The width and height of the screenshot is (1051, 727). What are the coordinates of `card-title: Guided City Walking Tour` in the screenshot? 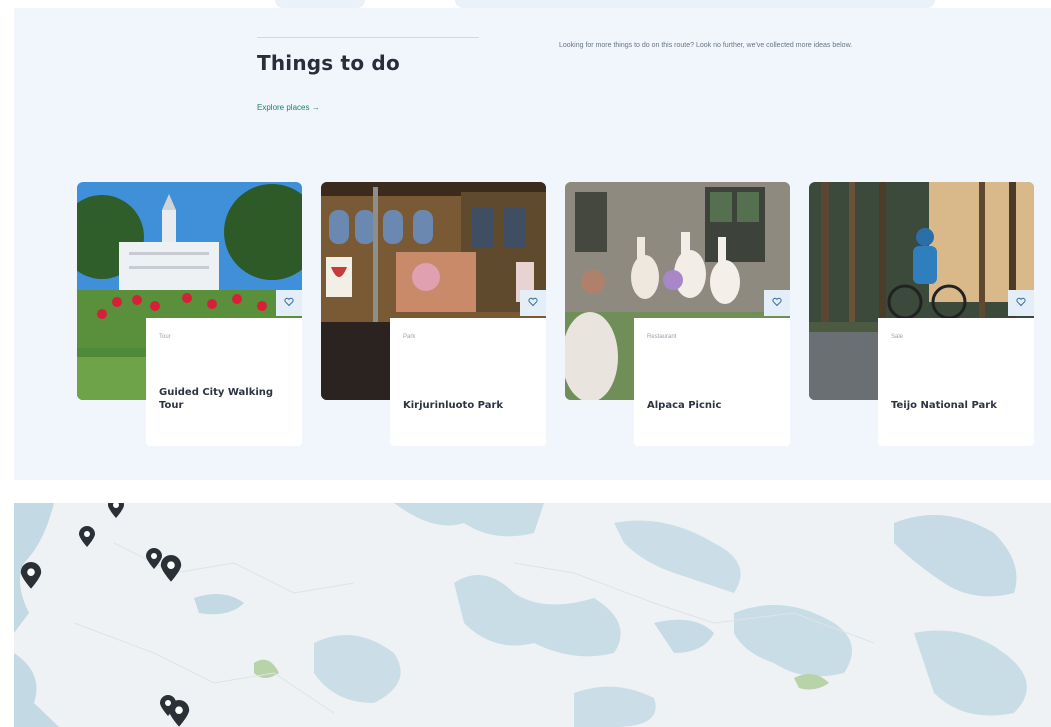 It's located at (216, 399).